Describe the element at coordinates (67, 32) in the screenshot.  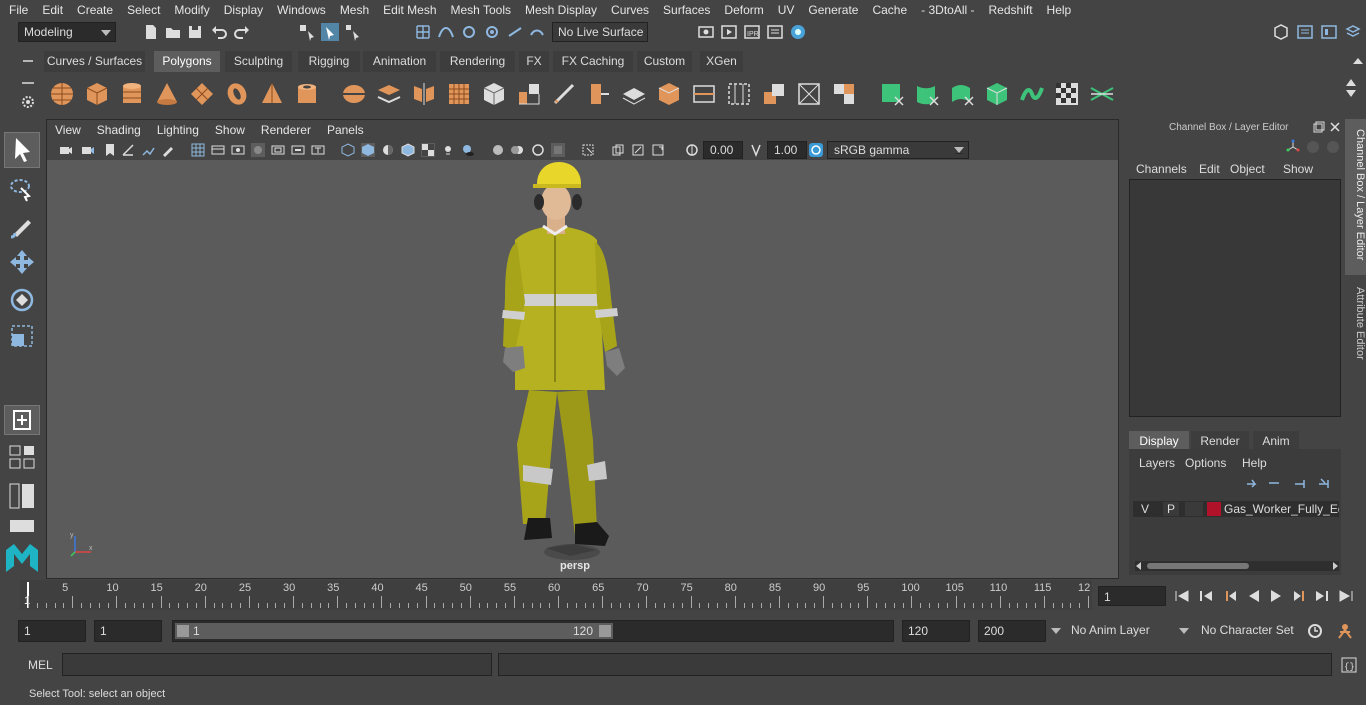
I see `mode-selector: Modeling` at that location.